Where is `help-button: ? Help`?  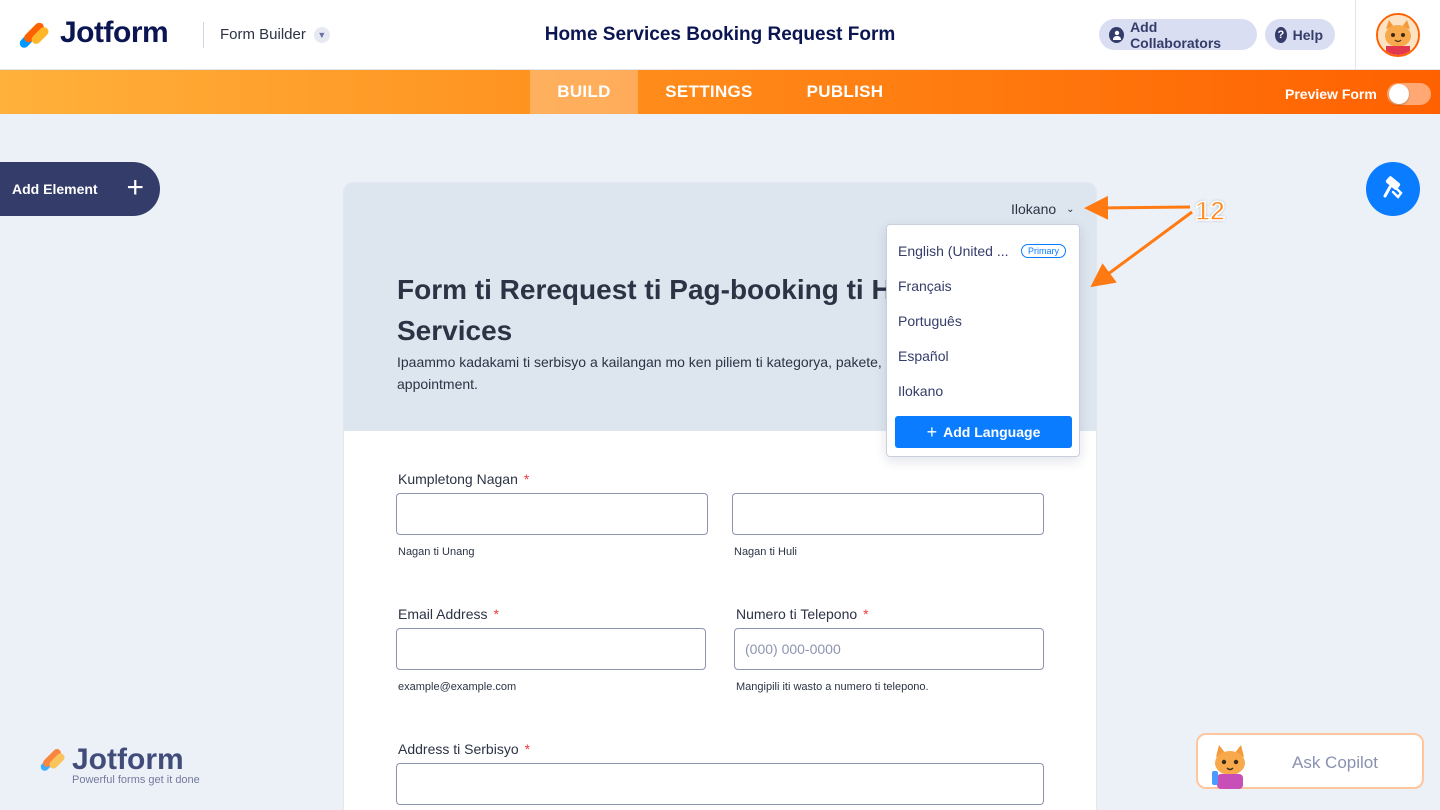 help-button: ? Help is located at coordinates (1300, 34).